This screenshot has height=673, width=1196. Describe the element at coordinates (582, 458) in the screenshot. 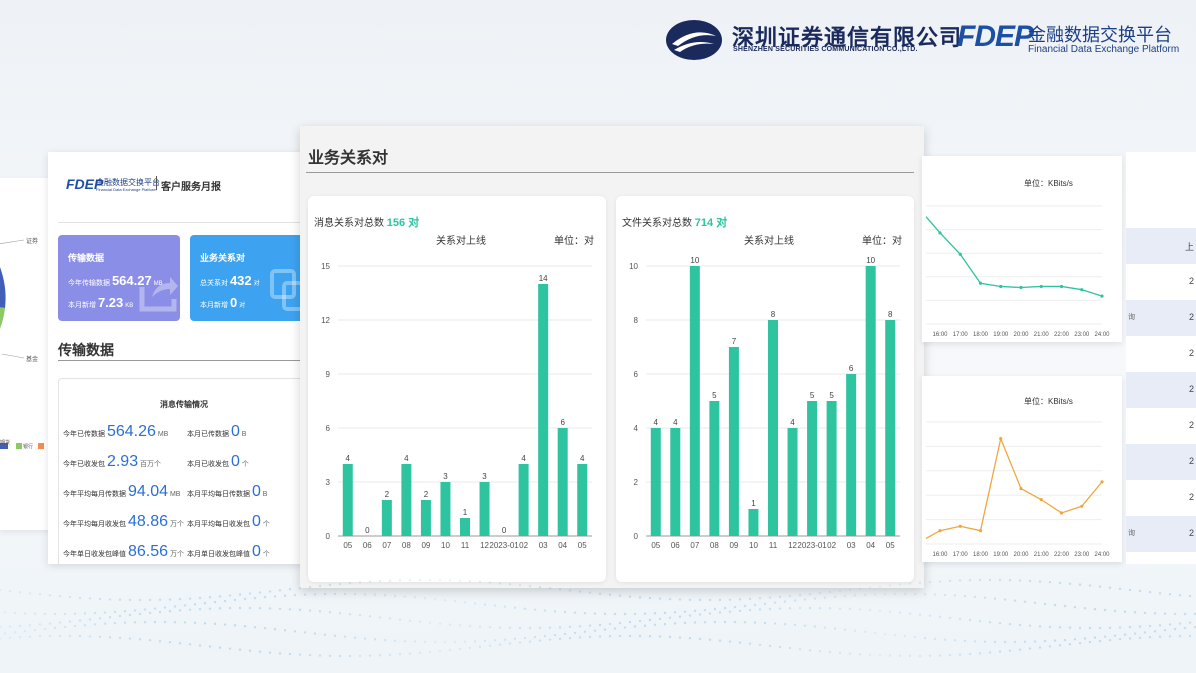

I see `bar-value-label: 4` at that location.